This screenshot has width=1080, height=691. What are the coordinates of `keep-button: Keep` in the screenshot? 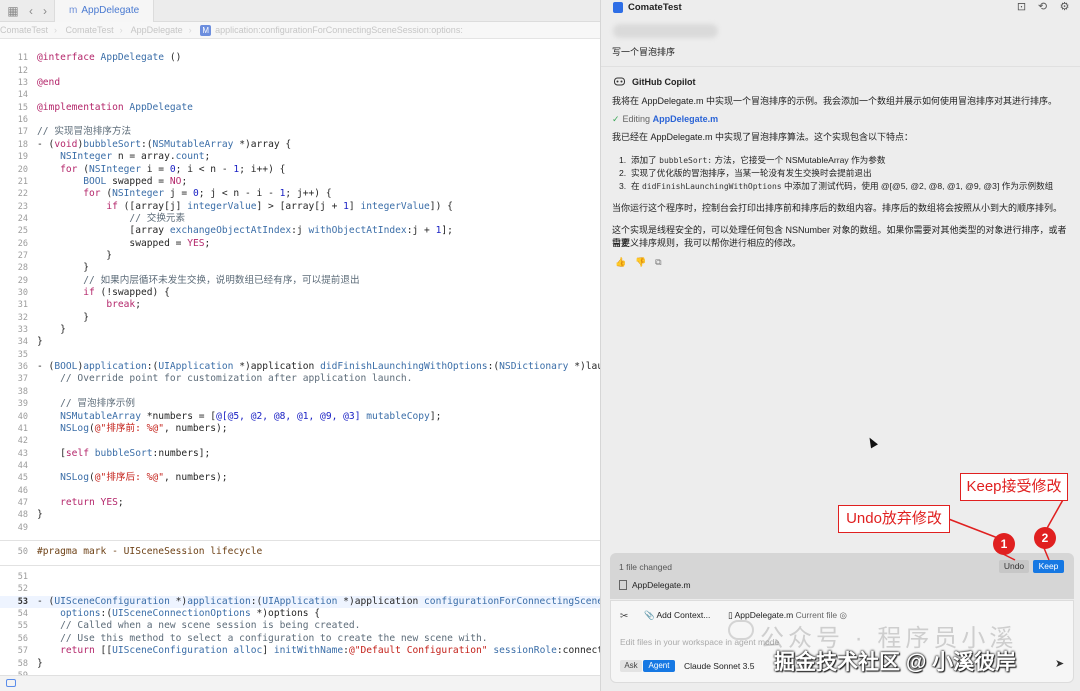 It's located at (1048, 566).